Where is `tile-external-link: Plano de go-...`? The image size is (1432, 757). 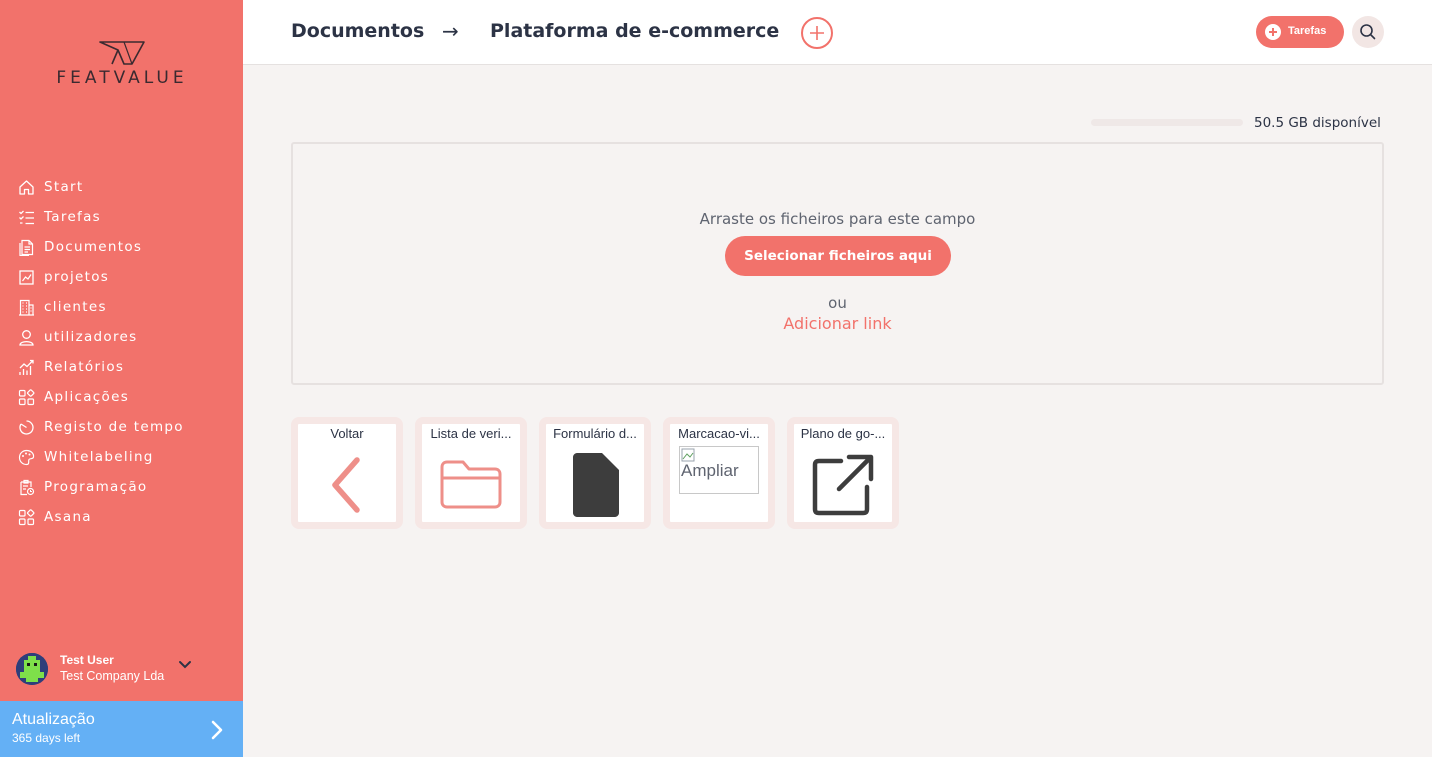
tile-external-link: Plano de go-... is located at coordinates (843, 473).